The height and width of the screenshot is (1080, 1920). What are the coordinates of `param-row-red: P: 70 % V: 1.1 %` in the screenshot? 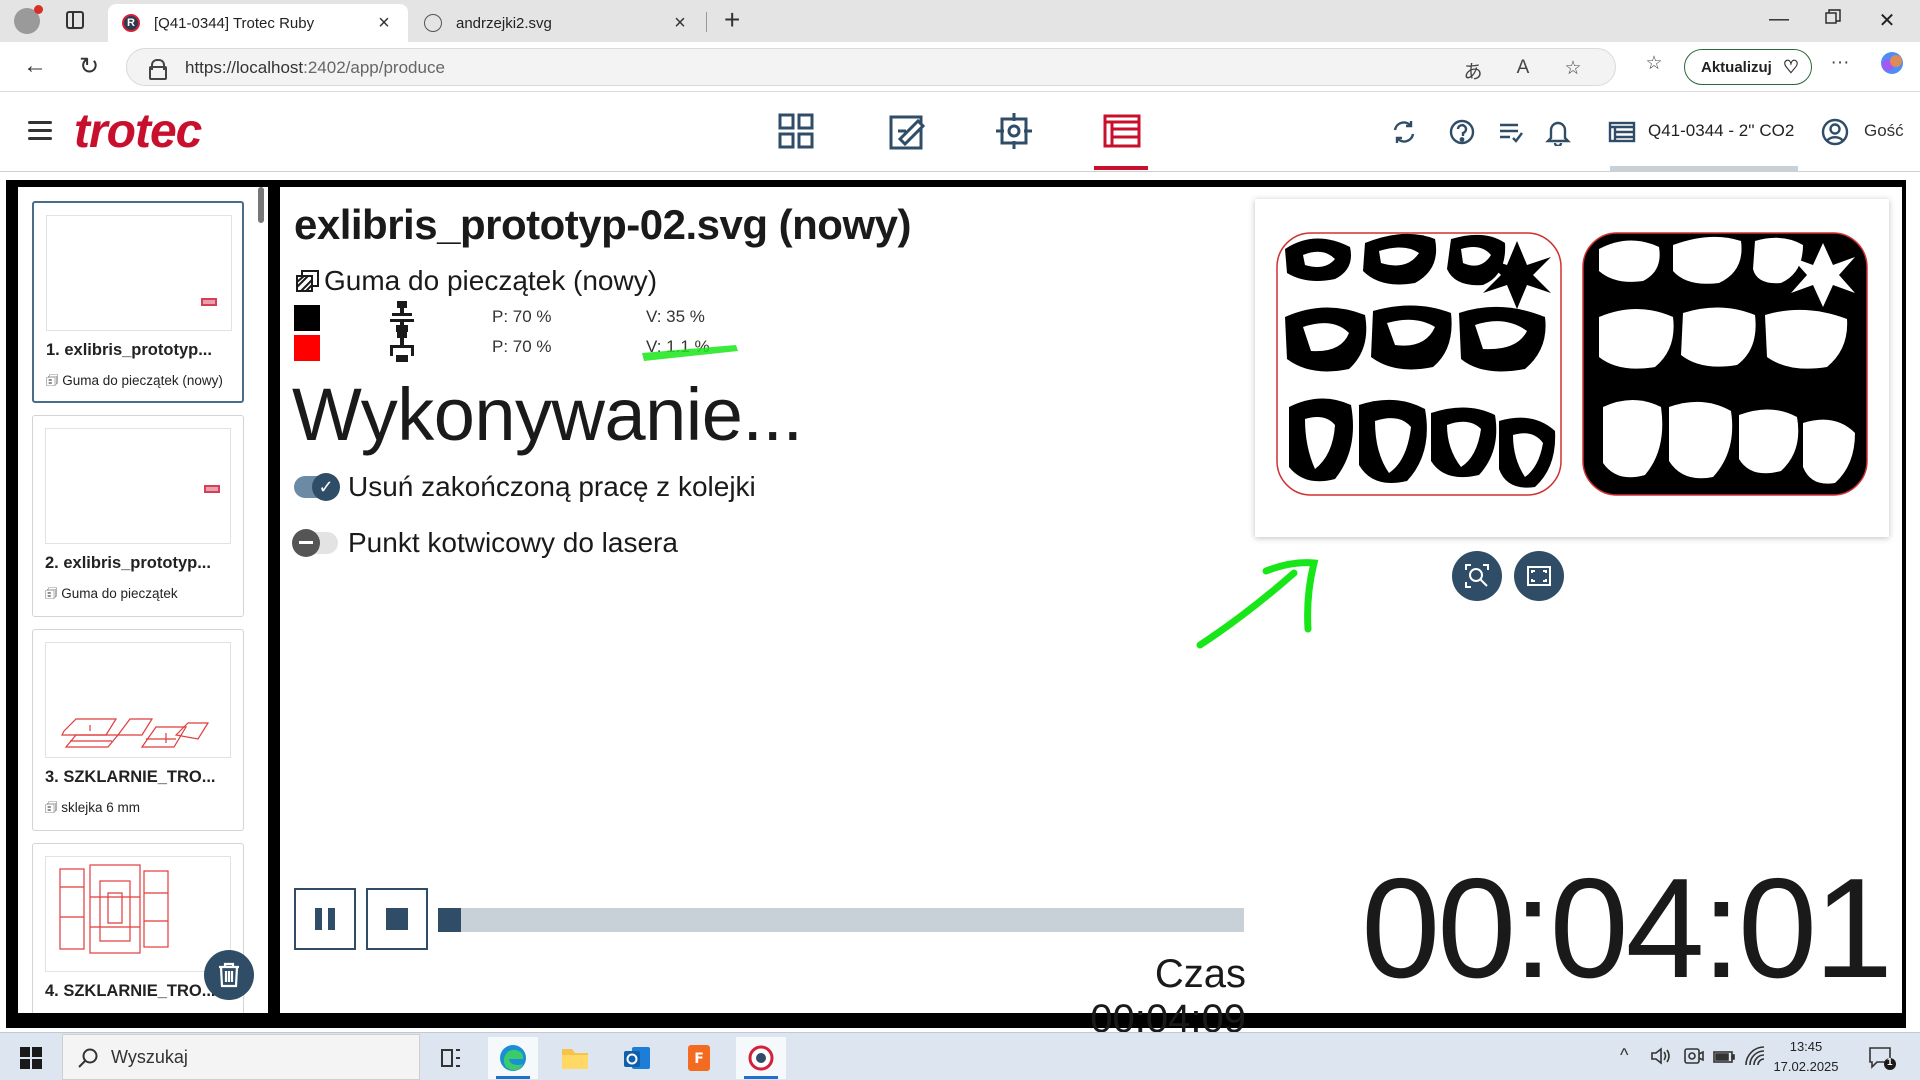 It's located at (544, 346).